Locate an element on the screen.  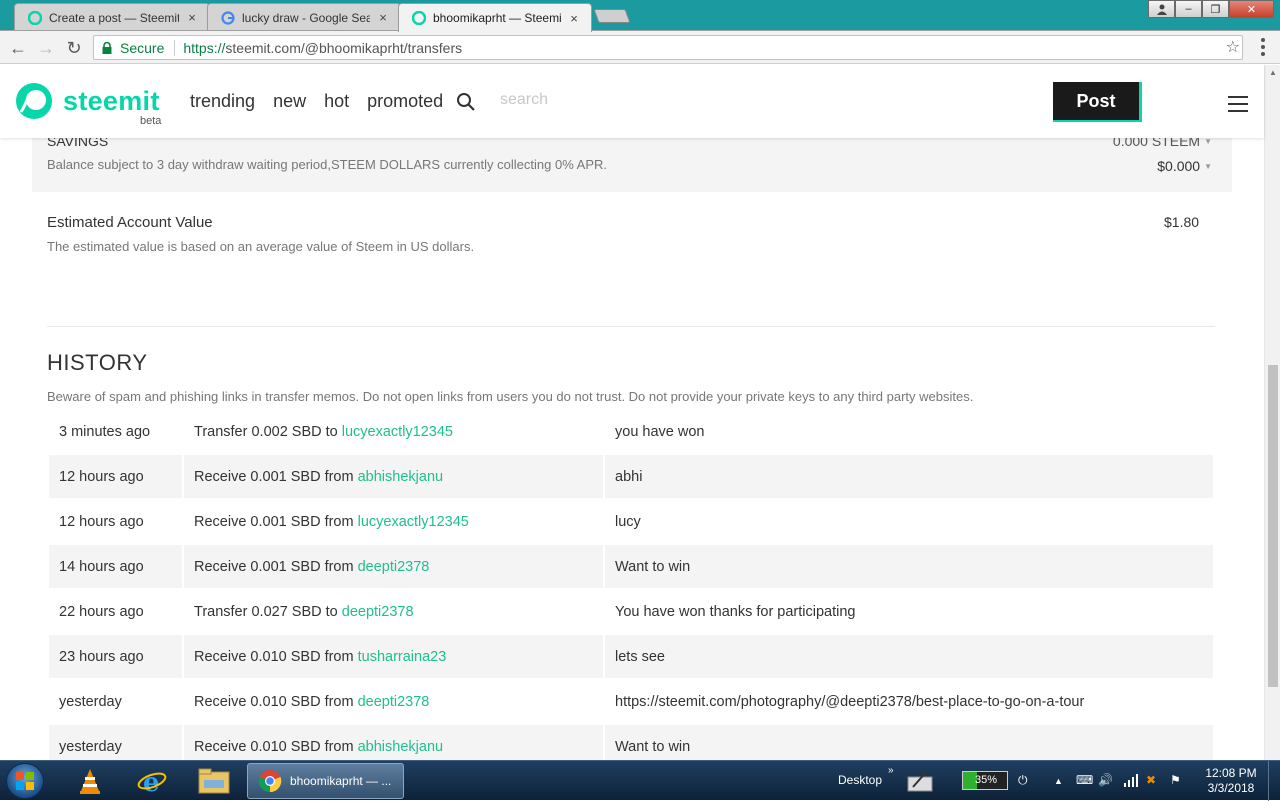
windows-logo-icon is located at coordinates (25, 781).